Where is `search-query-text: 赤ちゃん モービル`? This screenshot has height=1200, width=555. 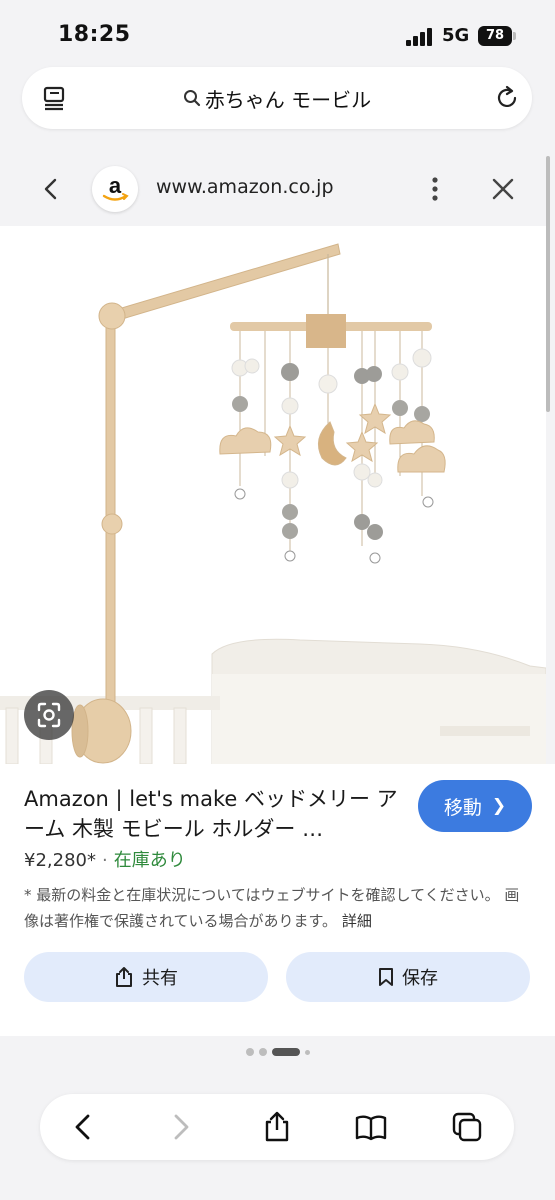
search-query-text: 赤ちゃん モービル is located at coordinates (288, 99).